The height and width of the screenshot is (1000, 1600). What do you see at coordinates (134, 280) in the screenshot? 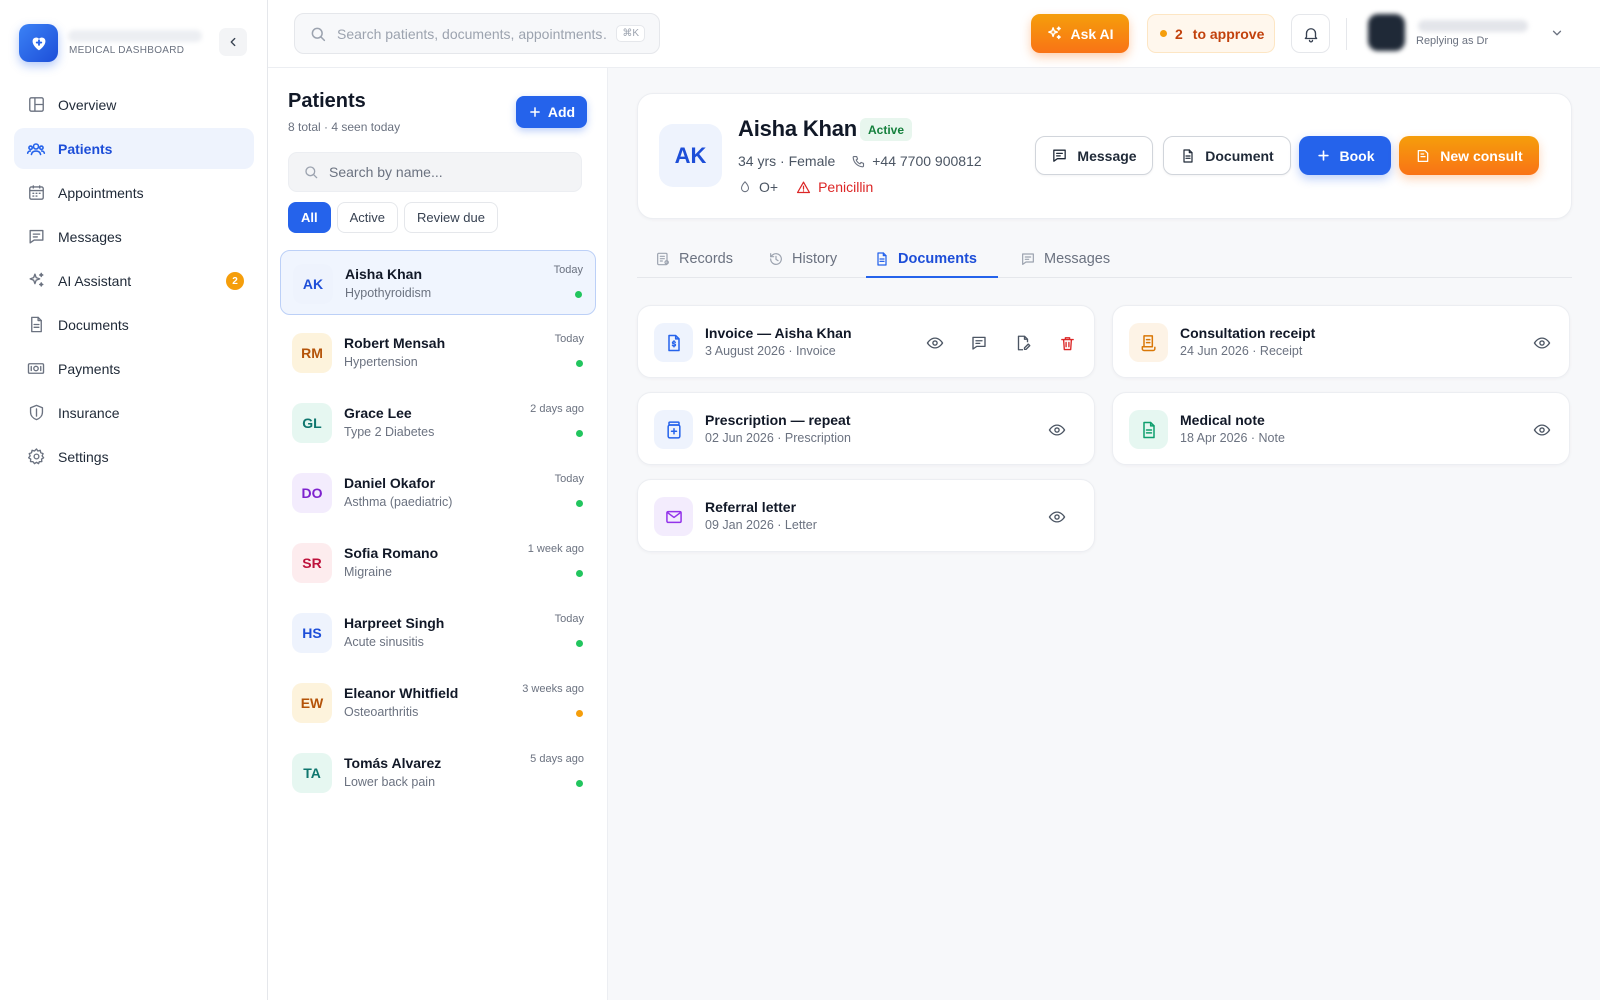
I see `sidebar-item-ai-assistant: AI Assistant 2` at bounding box center [134, 280].